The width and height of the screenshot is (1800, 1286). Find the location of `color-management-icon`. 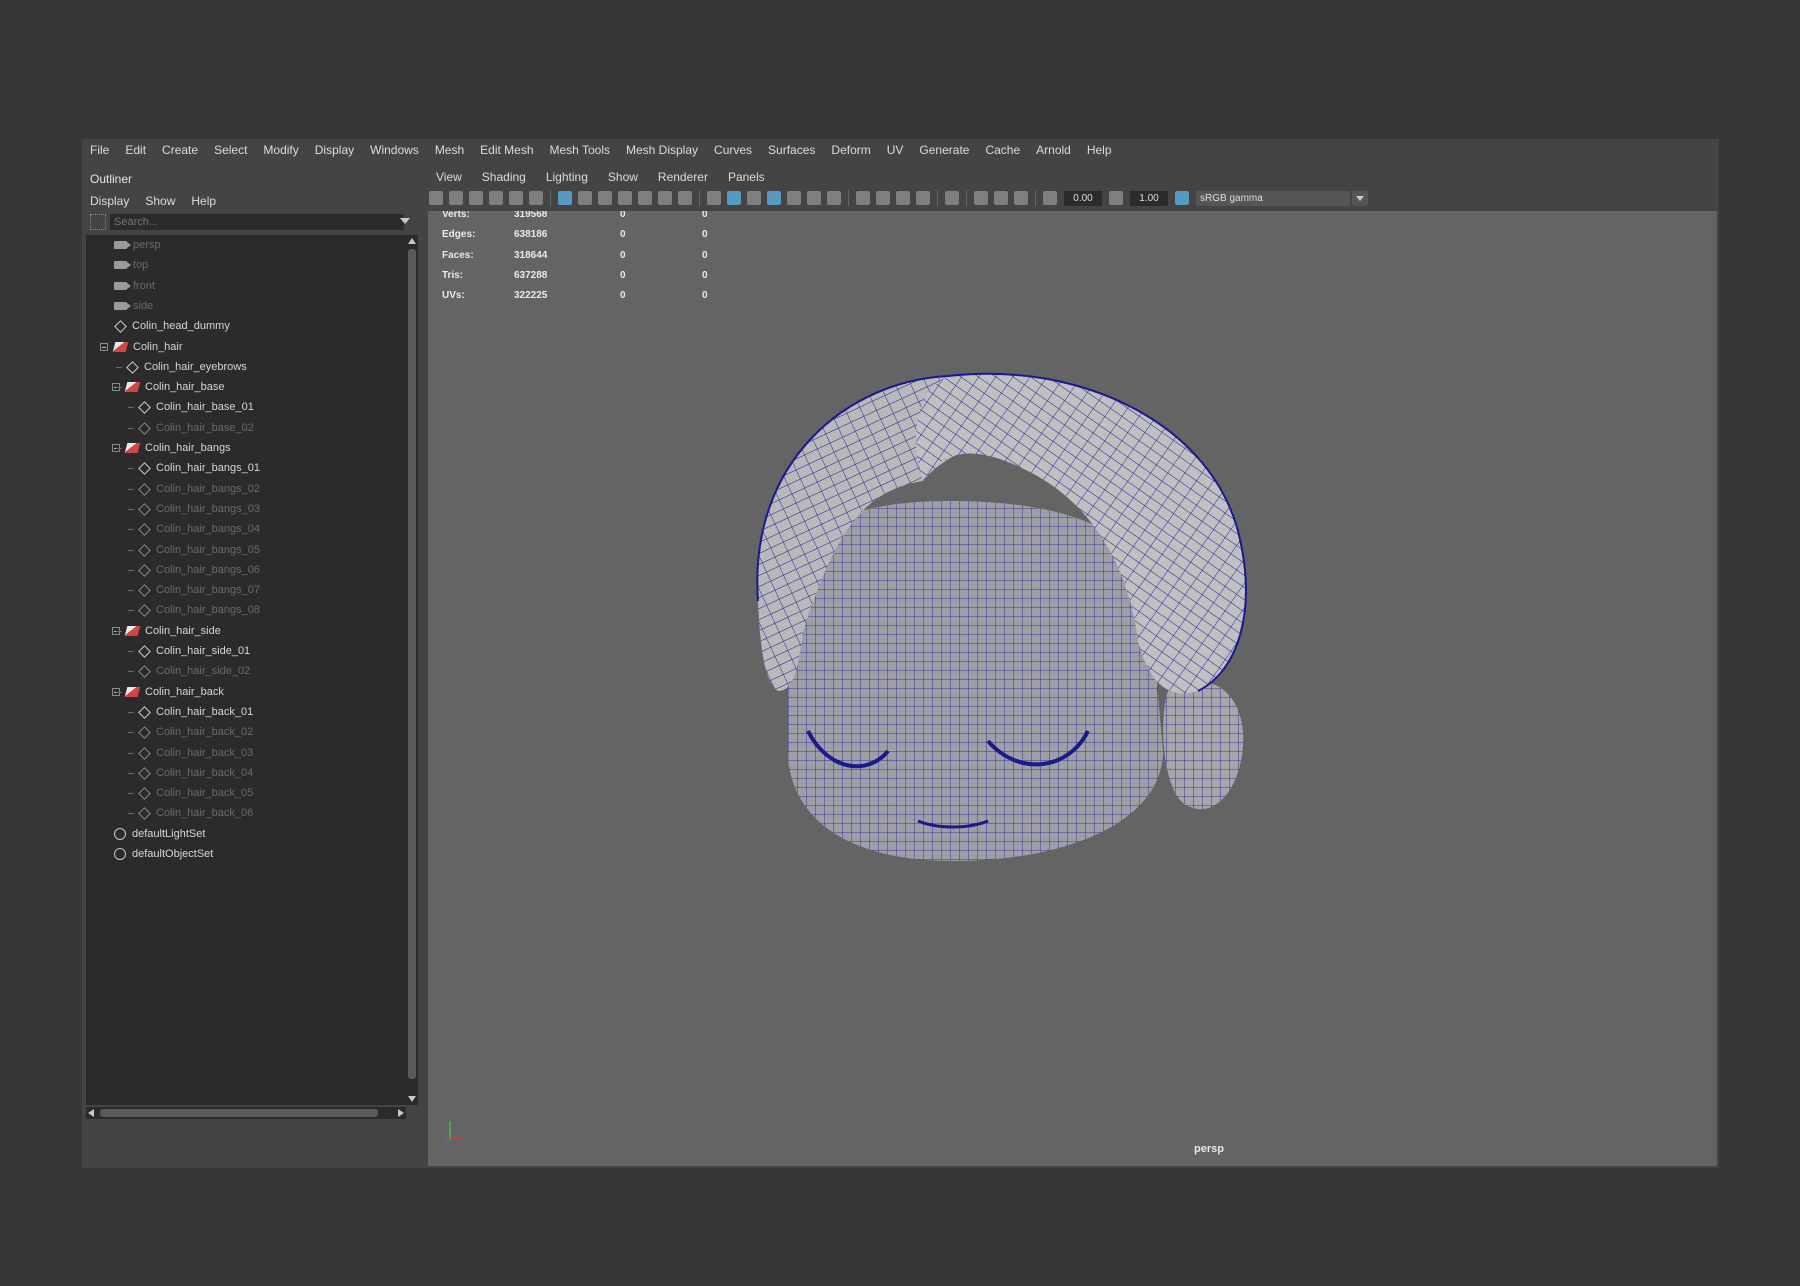

color-management-icon is located at coordinates (1182, 198).